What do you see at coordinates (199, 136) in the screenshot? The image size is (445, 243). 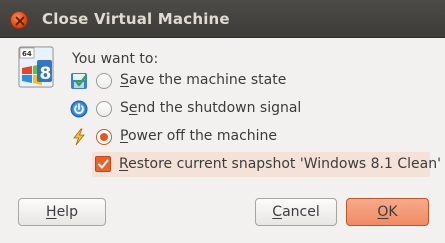 I see `power-off-label: Power off the machine` at bounding box center [199, 136].